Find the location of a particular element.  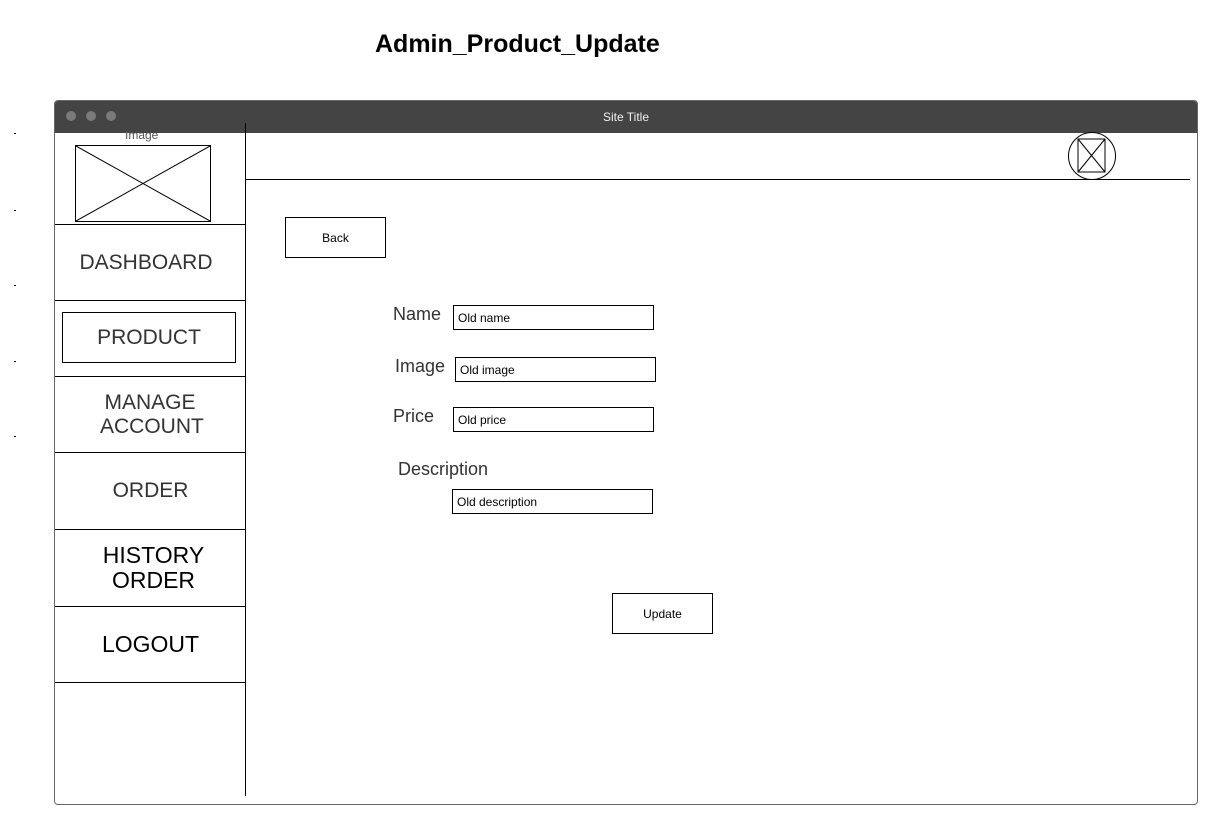

name-label: Name is located at coordinates (417, 314).